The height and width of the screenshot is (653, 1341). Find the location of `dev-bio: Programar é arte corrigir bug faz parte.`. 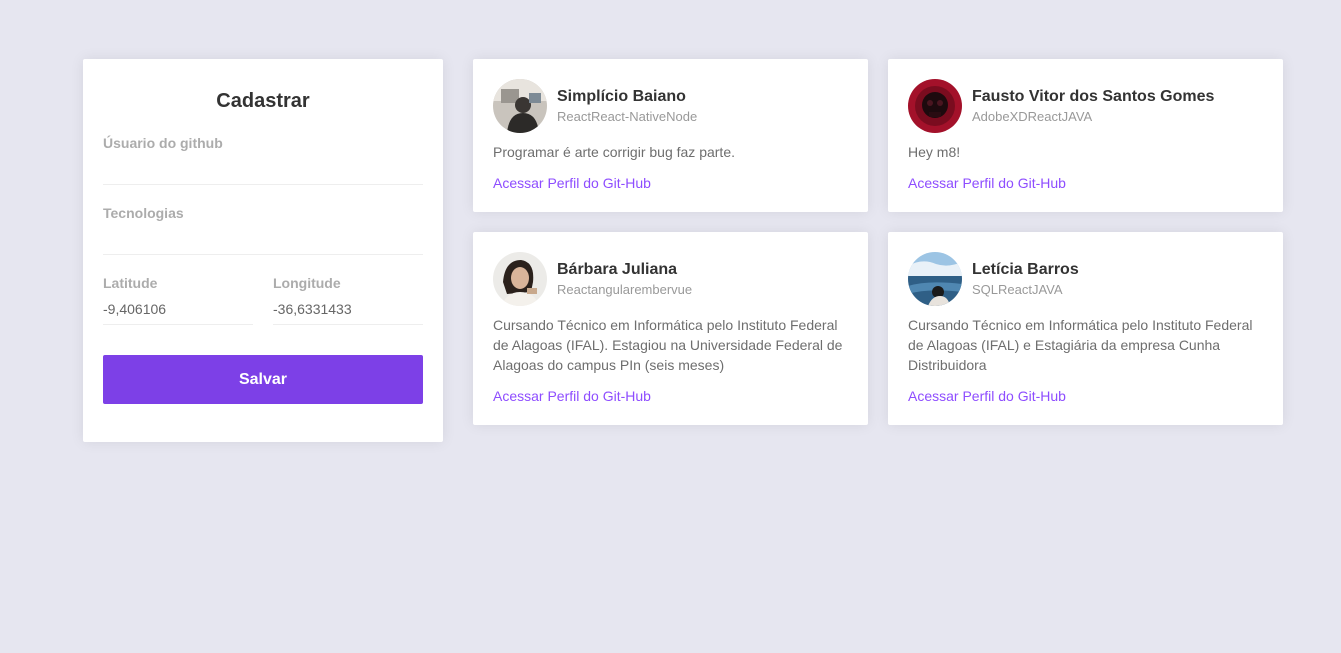

dev-bio: Programar é arte corrigir bug faz parte. is located at coordinates (614, 152).